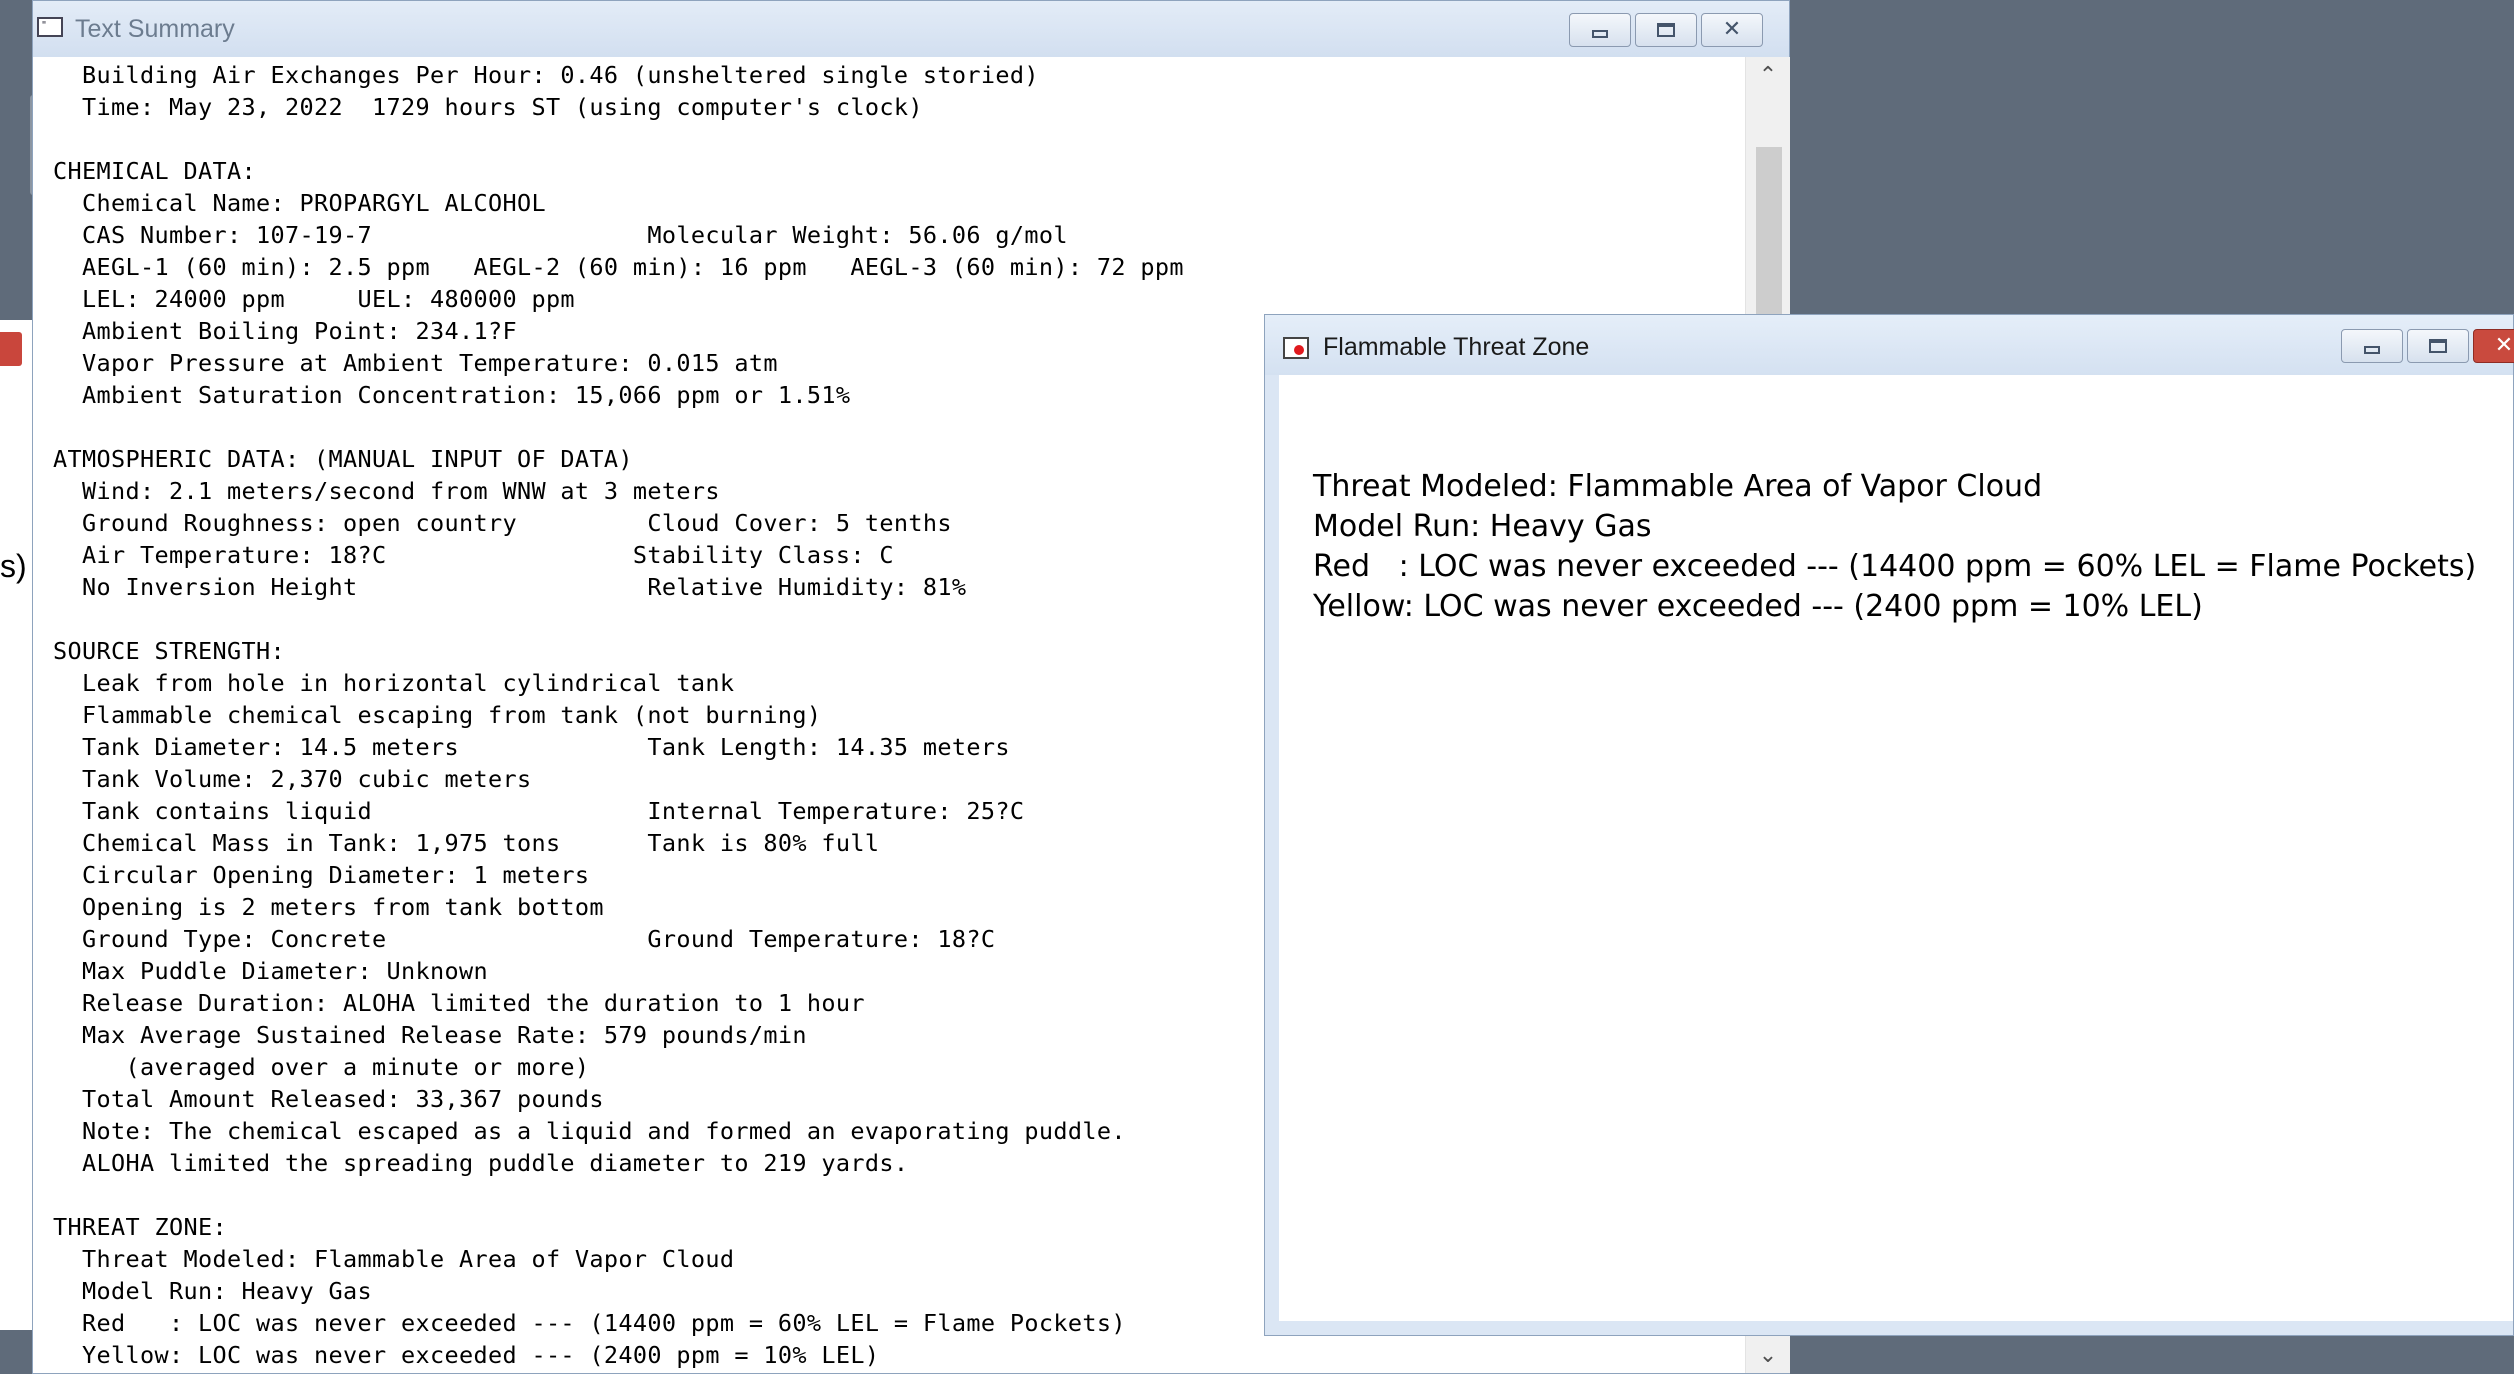 This screenshot has height=1374, width=2514. I want to click on close-button: ✕, so click(1732, 30).